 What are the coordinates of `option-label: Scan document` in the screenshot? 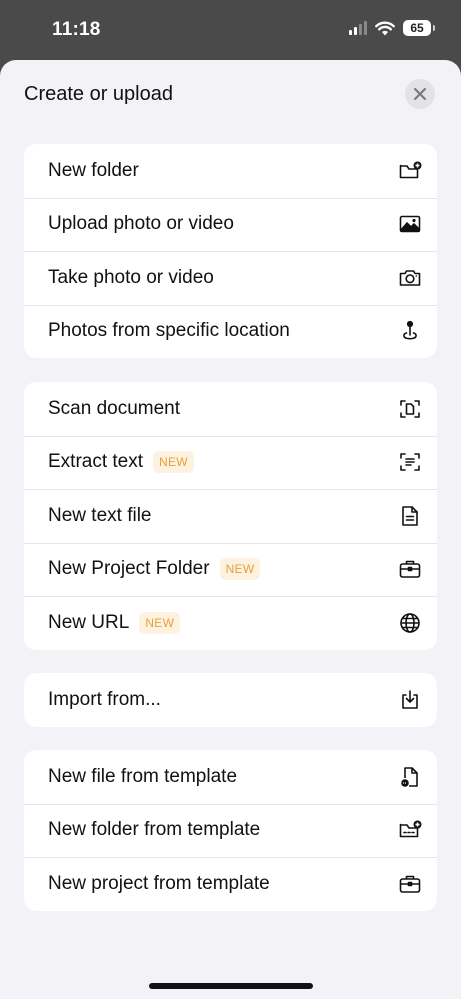 It's located at (114, 408).